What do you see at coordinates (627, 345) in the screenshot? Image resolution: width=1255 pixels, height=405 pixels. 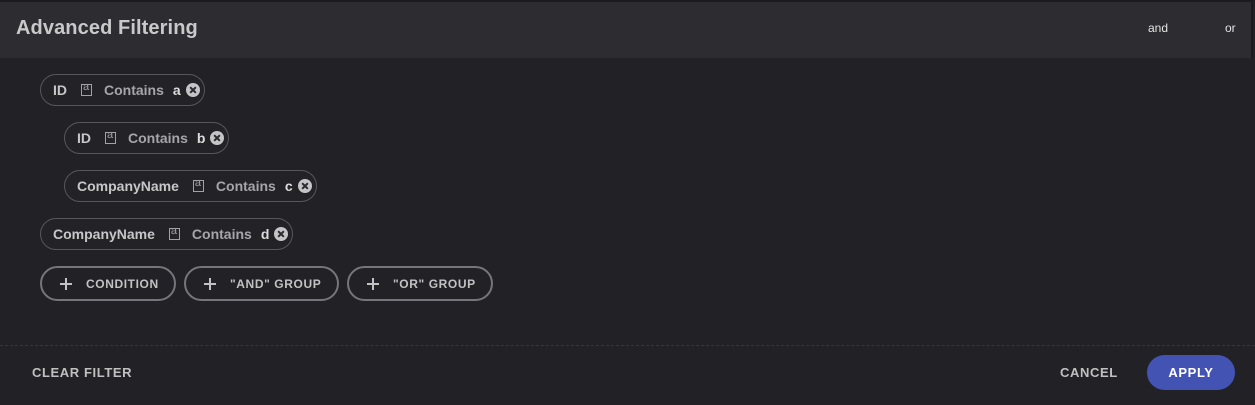 I see `footer-divider` at bounding box center [627, 345].